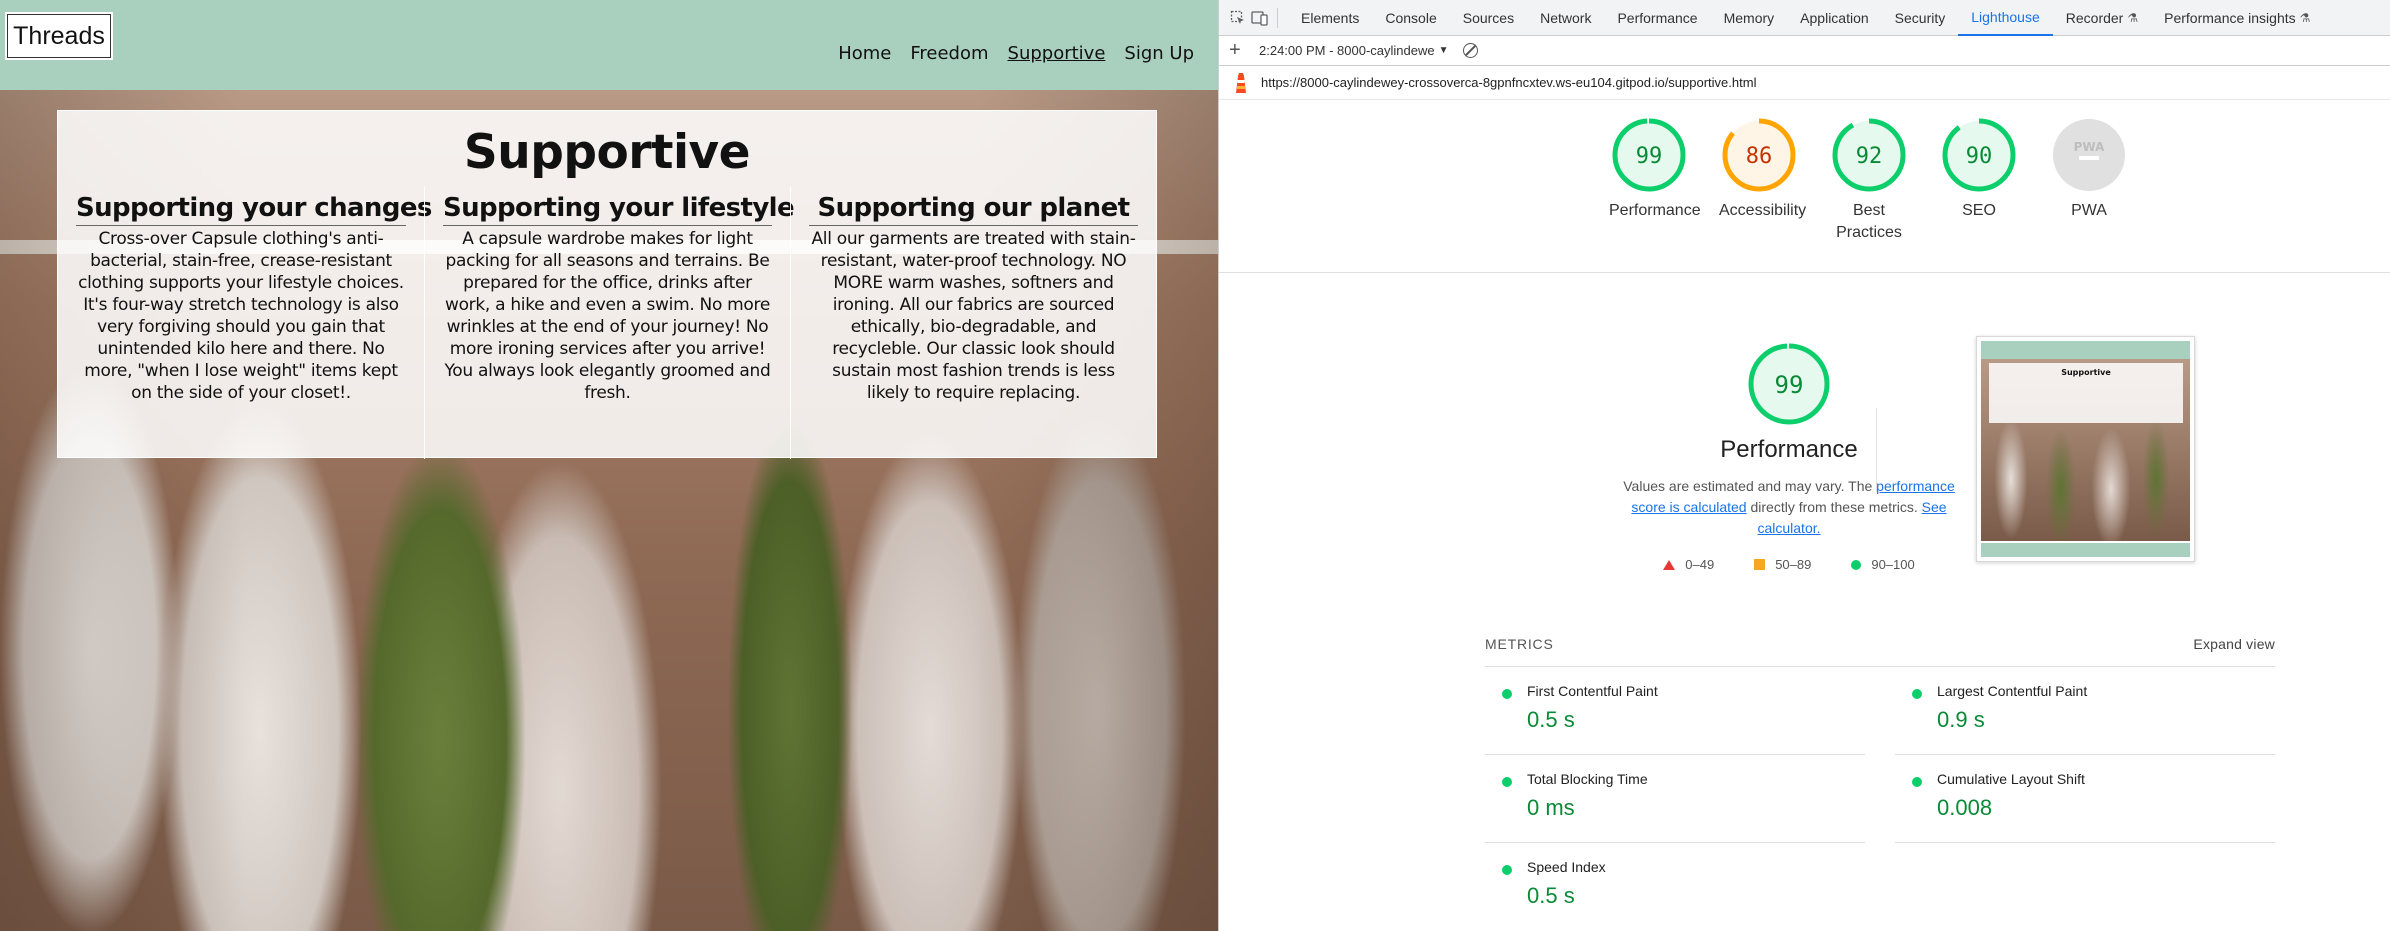 The height and width of the screenshot is (931, 2390). Describe the element at coordinates (1675, 711) in the screenshot. I see `metric-fcp: First Contentful Paint 0.5 s` at that location.